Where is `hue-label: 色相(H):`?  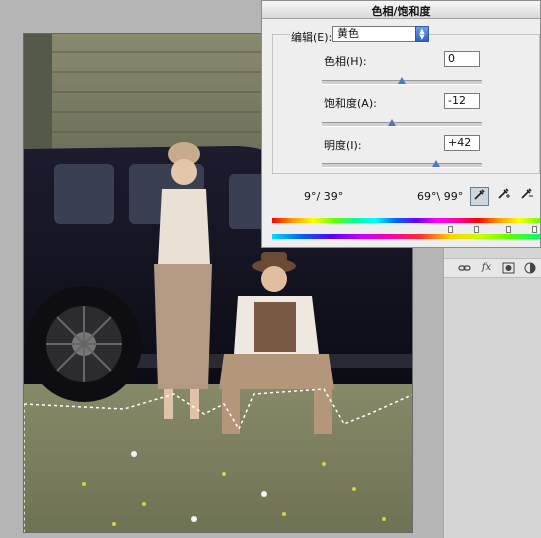
hue-label: 色相(H): is located at coordinates (345, 61).